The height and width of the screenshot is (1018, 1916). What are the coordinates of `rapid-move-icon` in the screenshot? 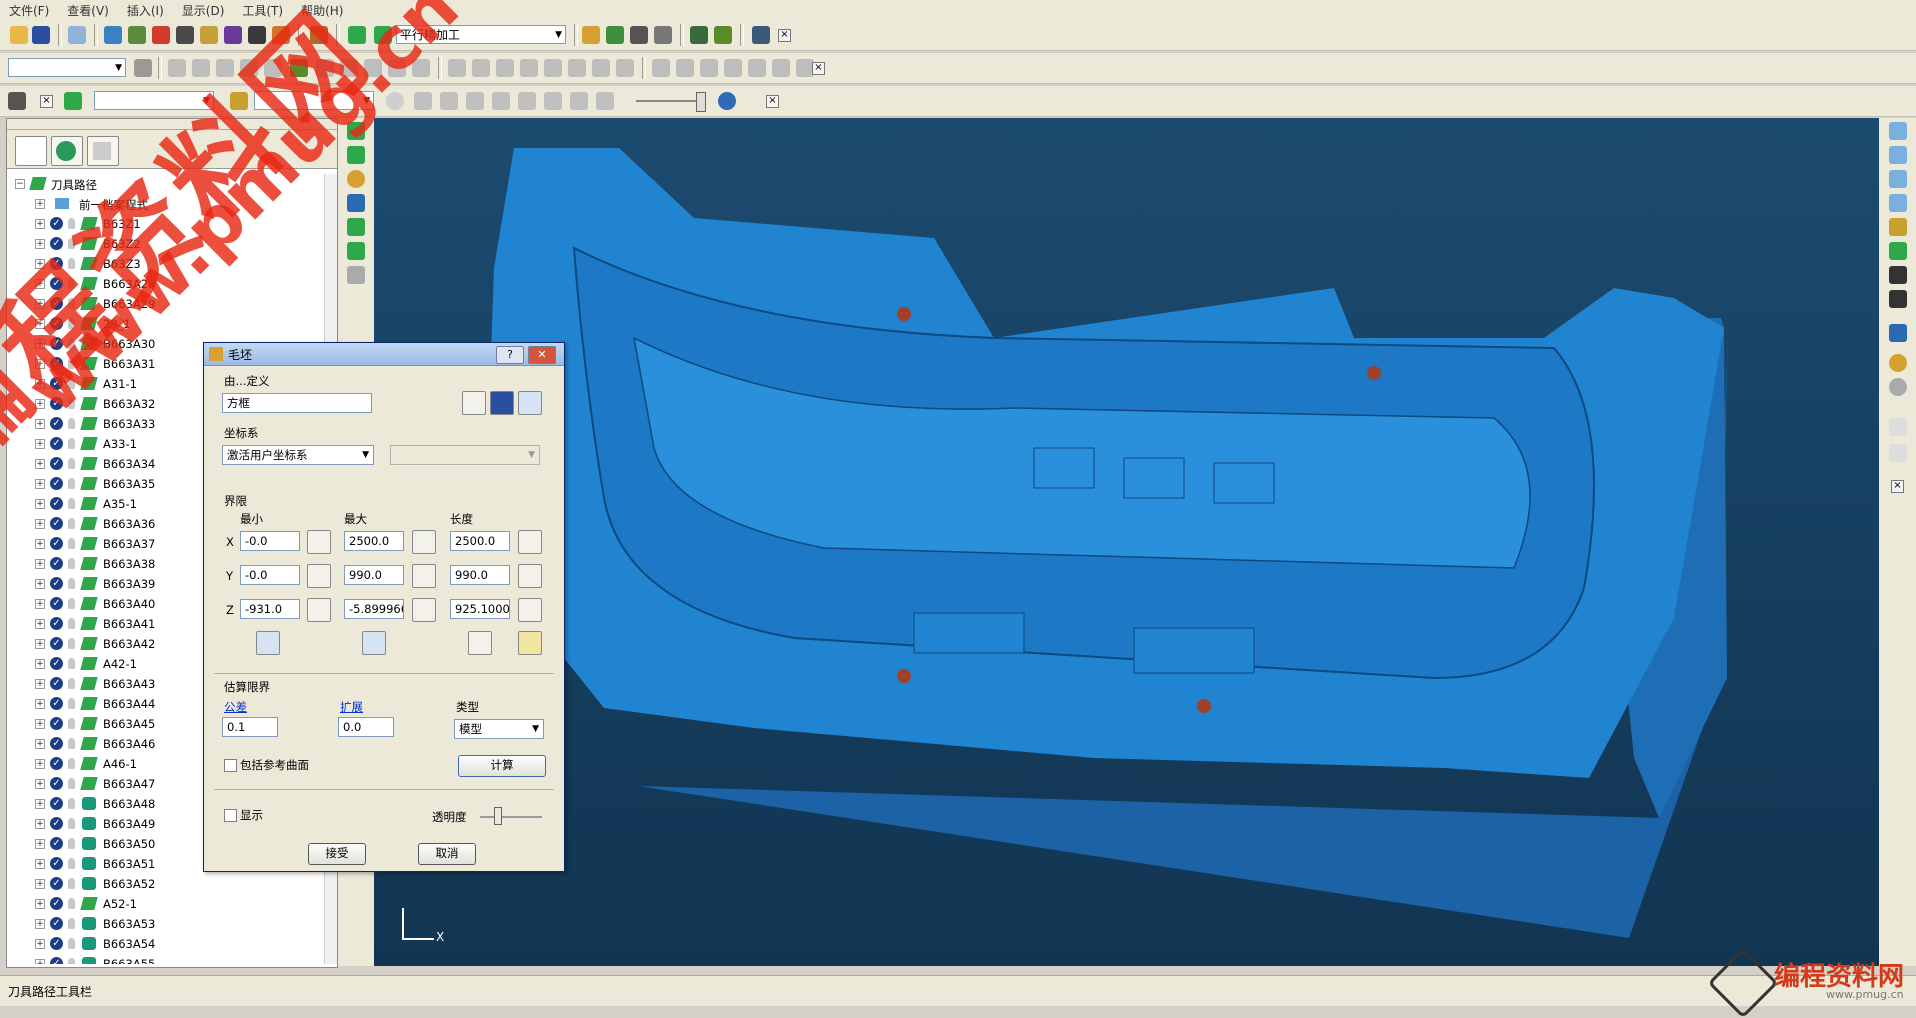 It's located at (161, 35).